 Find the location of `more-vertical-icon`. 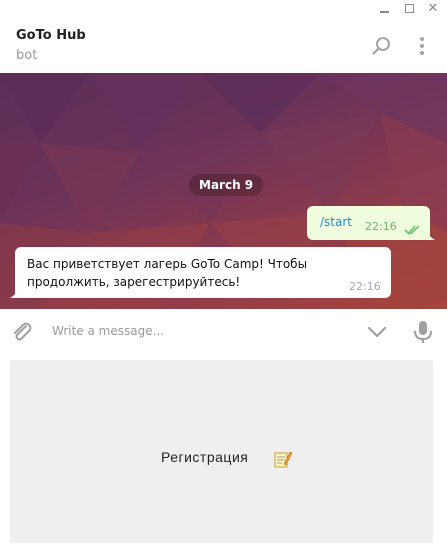

more-vertical-icon is located at coordinates (424, 46).